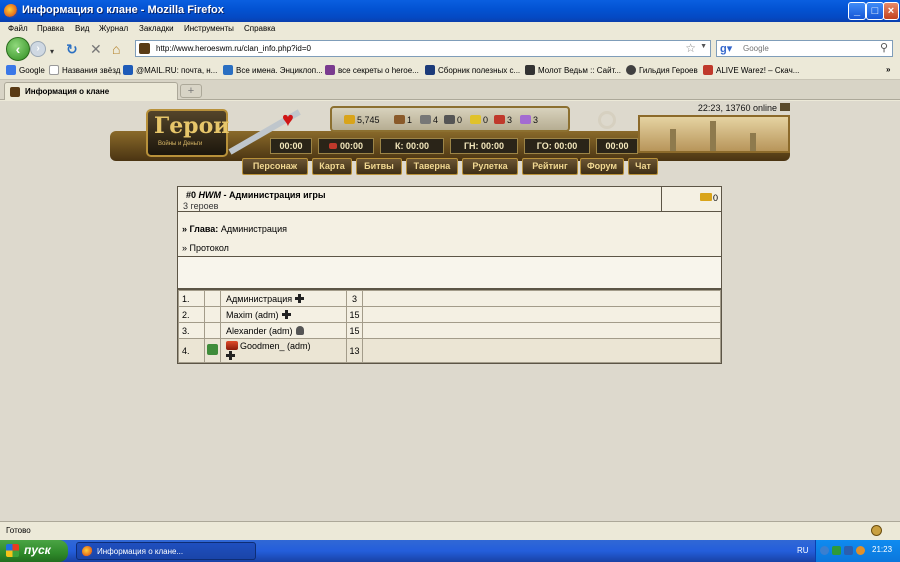 The image size is (900, 562). Describe the element at coordinates (662, 70) in the screenshot. I see `bookmark-item: Гильдия Героев` at that location.